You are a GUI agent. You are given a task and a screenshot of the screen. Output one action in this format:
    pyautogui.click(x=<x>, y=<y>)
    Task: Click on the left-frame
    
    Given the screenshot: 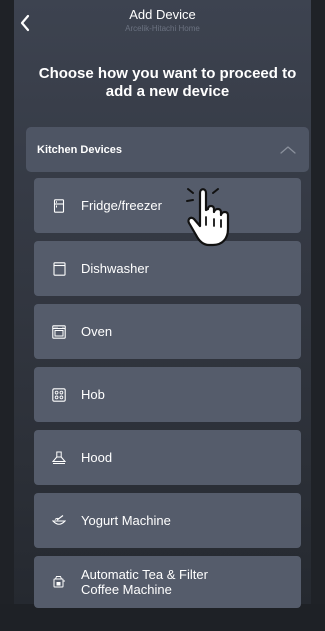 What is the action you would take?
    pyautogui.click(x=7, y=315)
    